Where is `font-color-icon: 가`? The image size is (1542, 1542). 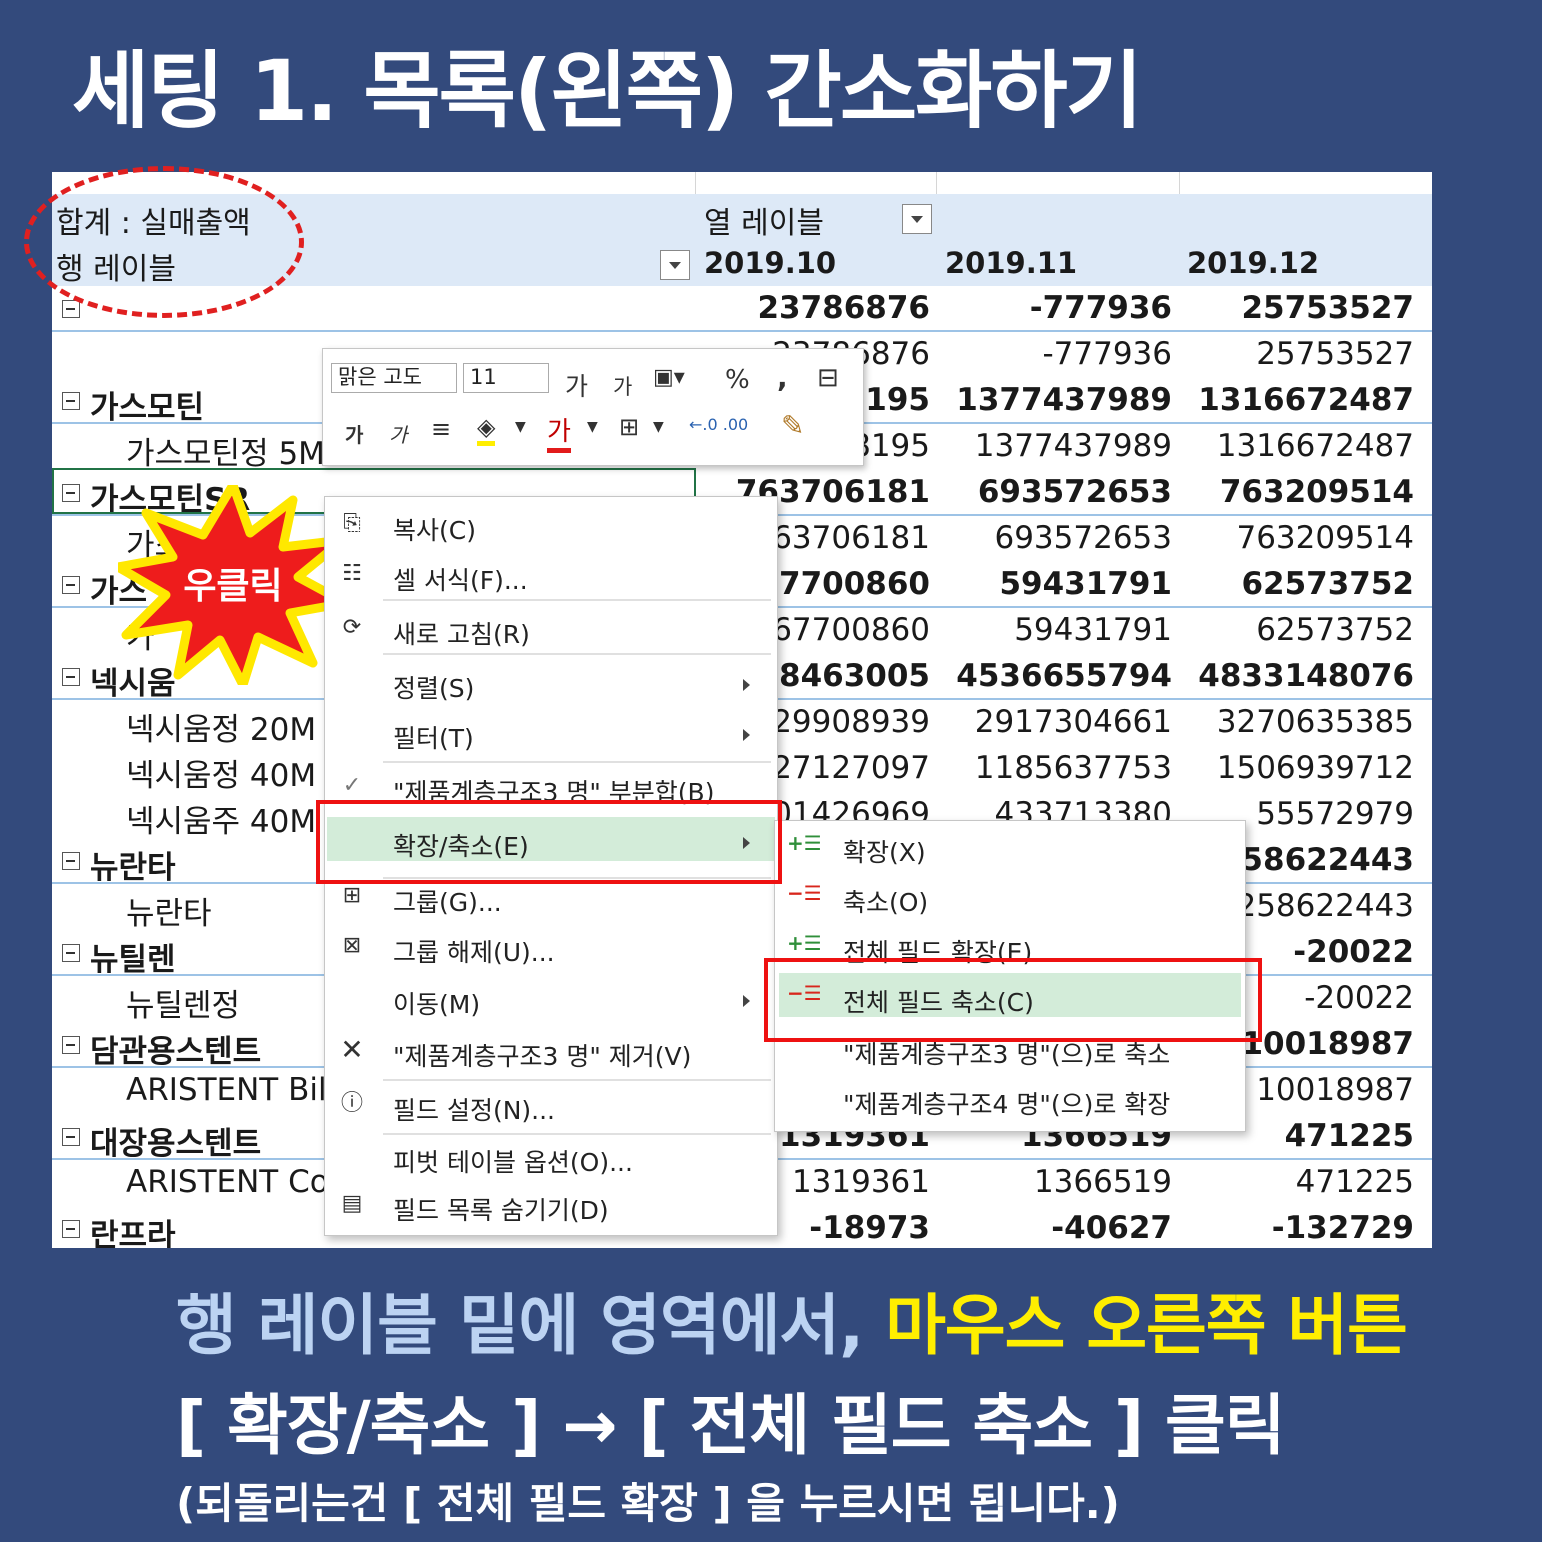
font-color-icon: 가 is located at coordinates (559, 432).